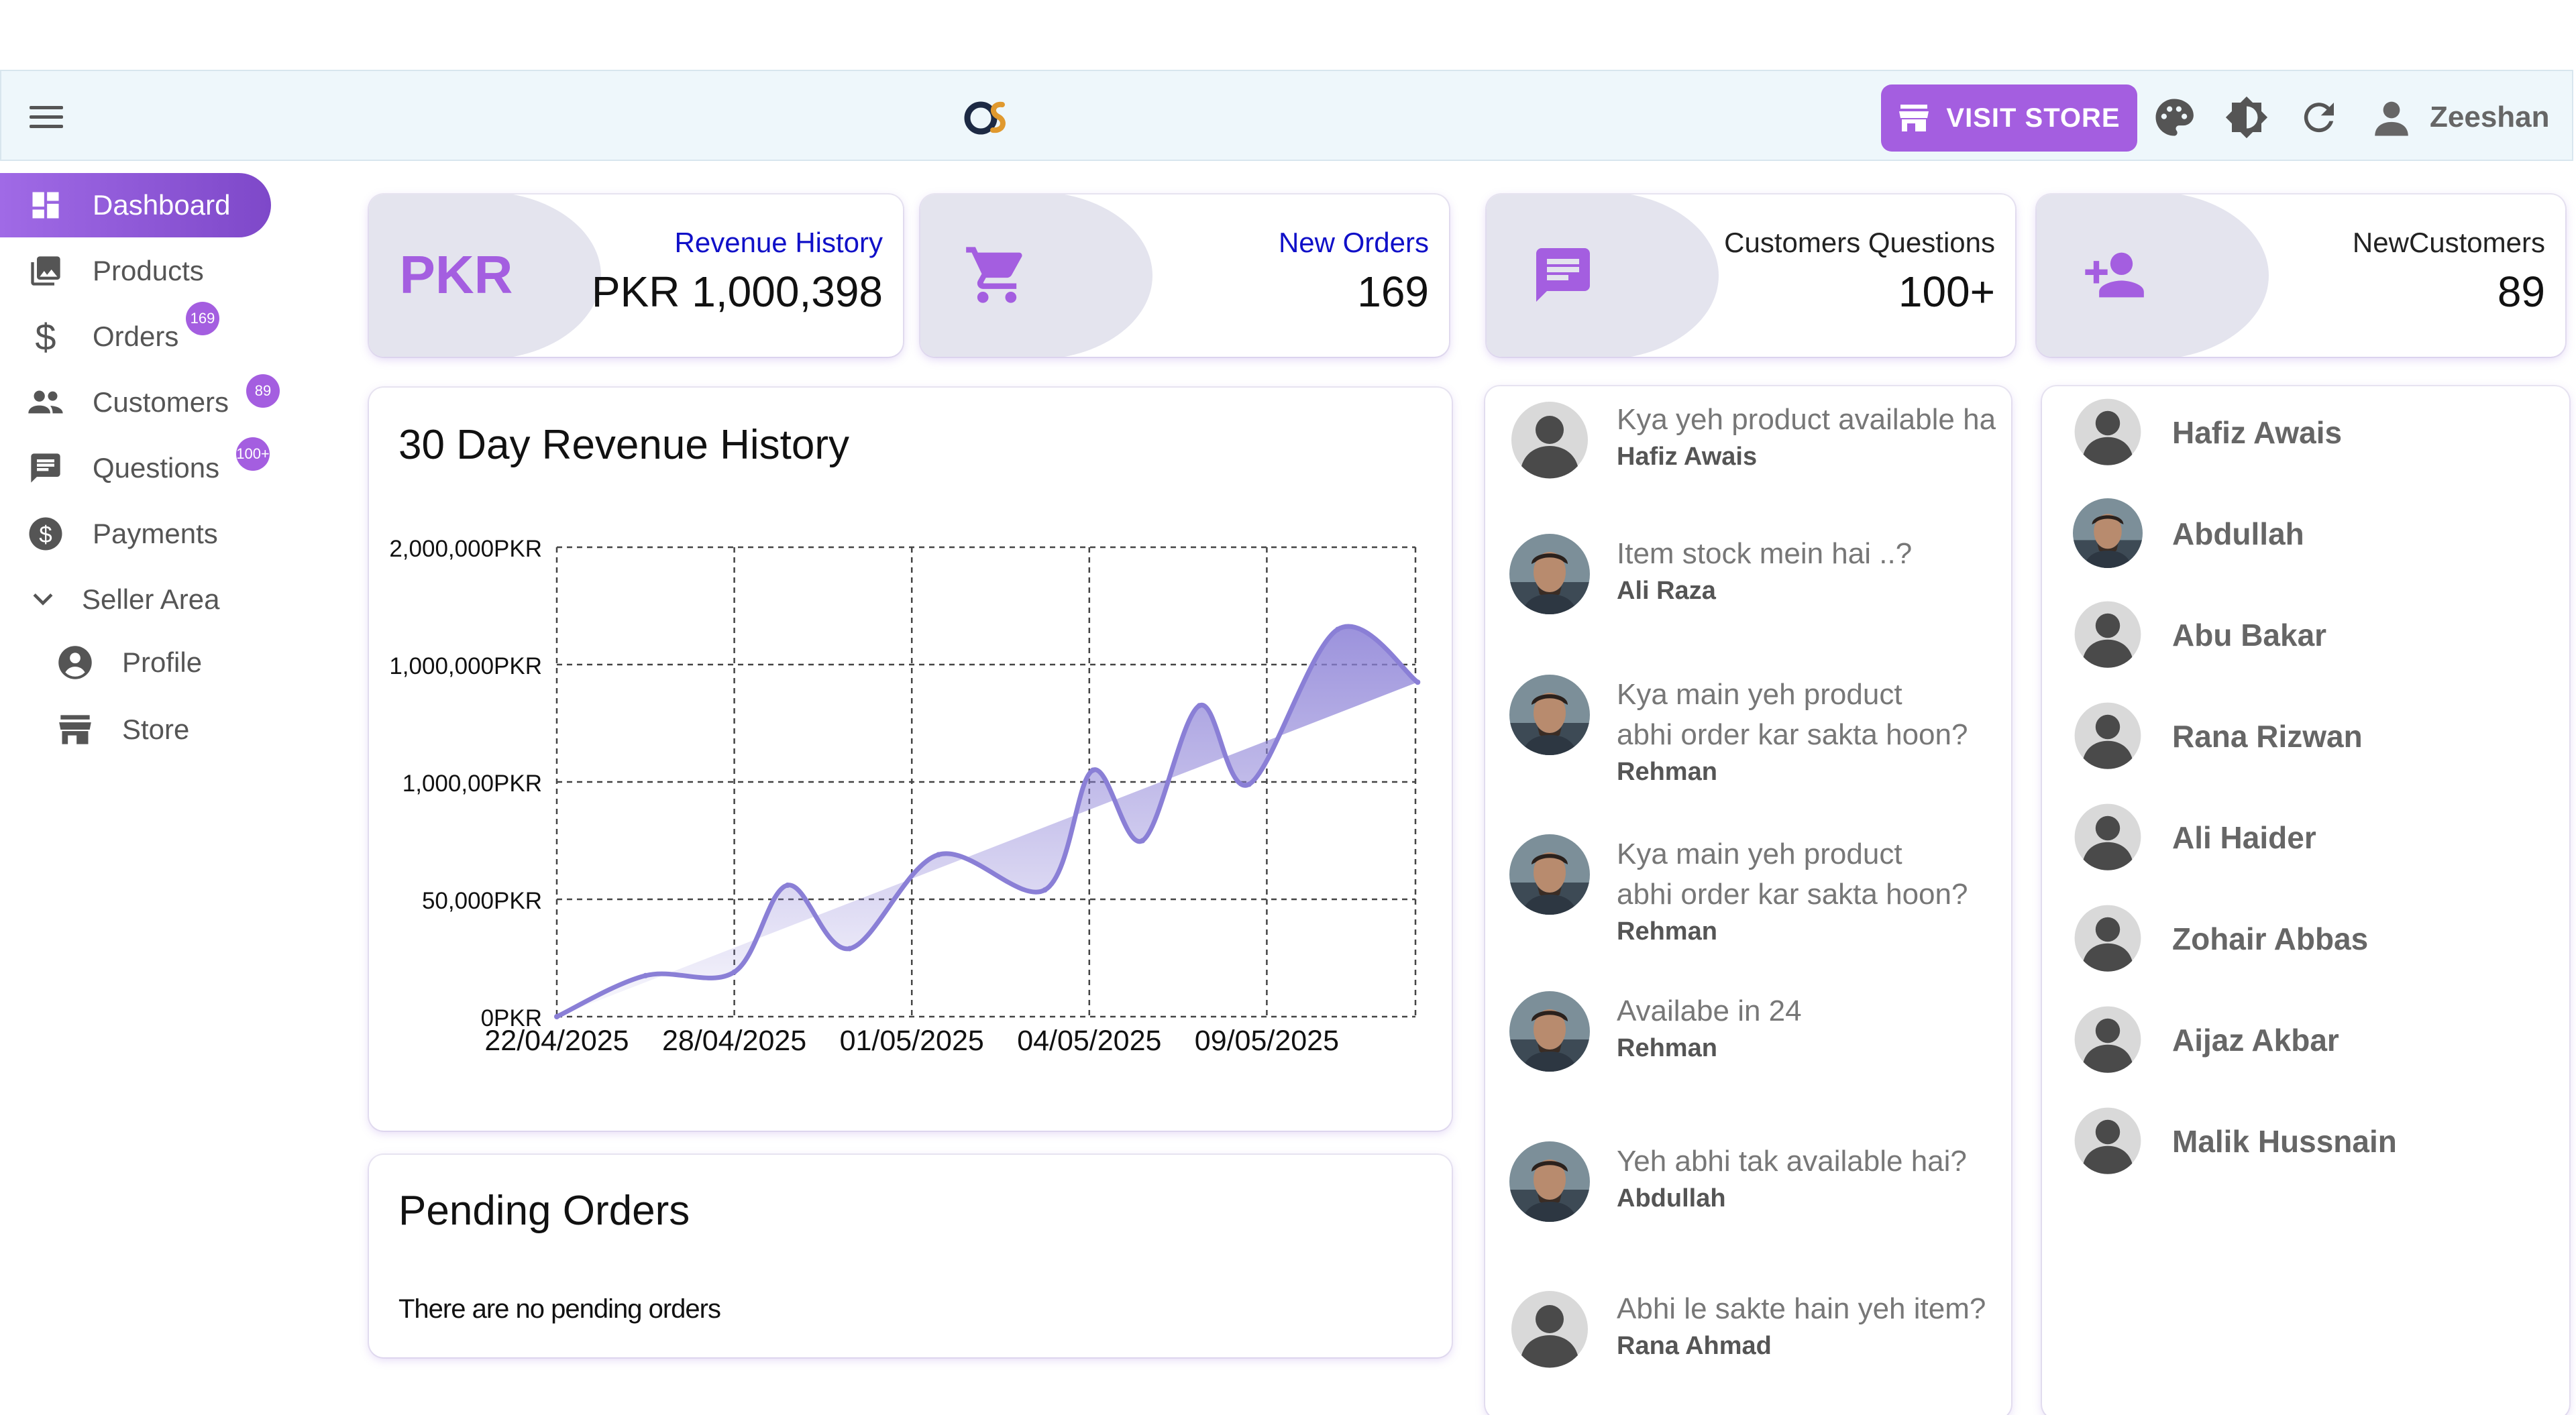 This screenshot has width=2576, height=1415. What do you see at coordinates (45, 402) in the screenshot?
I see `people-icon` at bounding box center [45, 402].